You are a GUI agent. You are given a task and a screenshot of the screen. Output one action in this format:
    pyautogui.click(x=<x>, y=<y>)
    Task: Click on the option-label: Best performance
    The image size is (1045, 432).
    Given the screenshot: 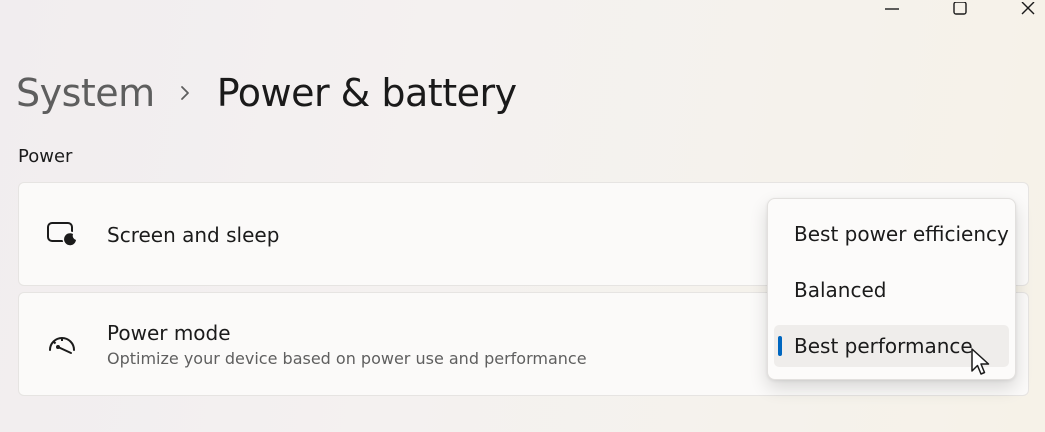 What is the action you would take?
    pyautogui.click(x=883, y=346)
    